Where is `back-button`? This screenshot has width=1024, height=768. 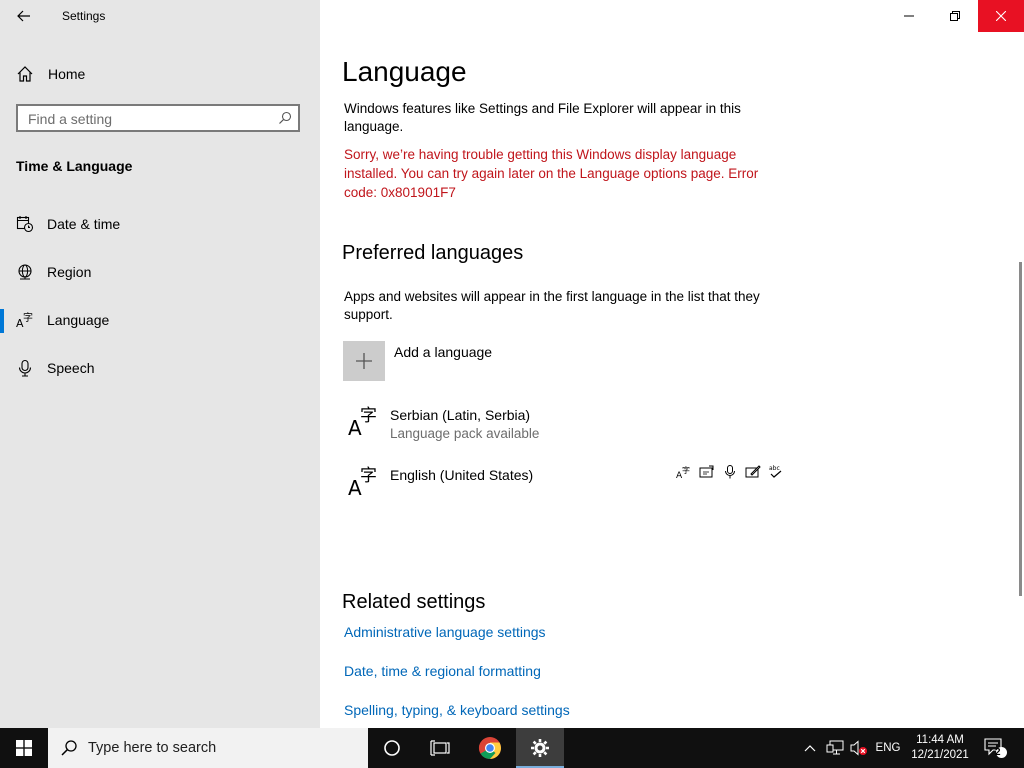 back-button is located at coordinates (24, 16).